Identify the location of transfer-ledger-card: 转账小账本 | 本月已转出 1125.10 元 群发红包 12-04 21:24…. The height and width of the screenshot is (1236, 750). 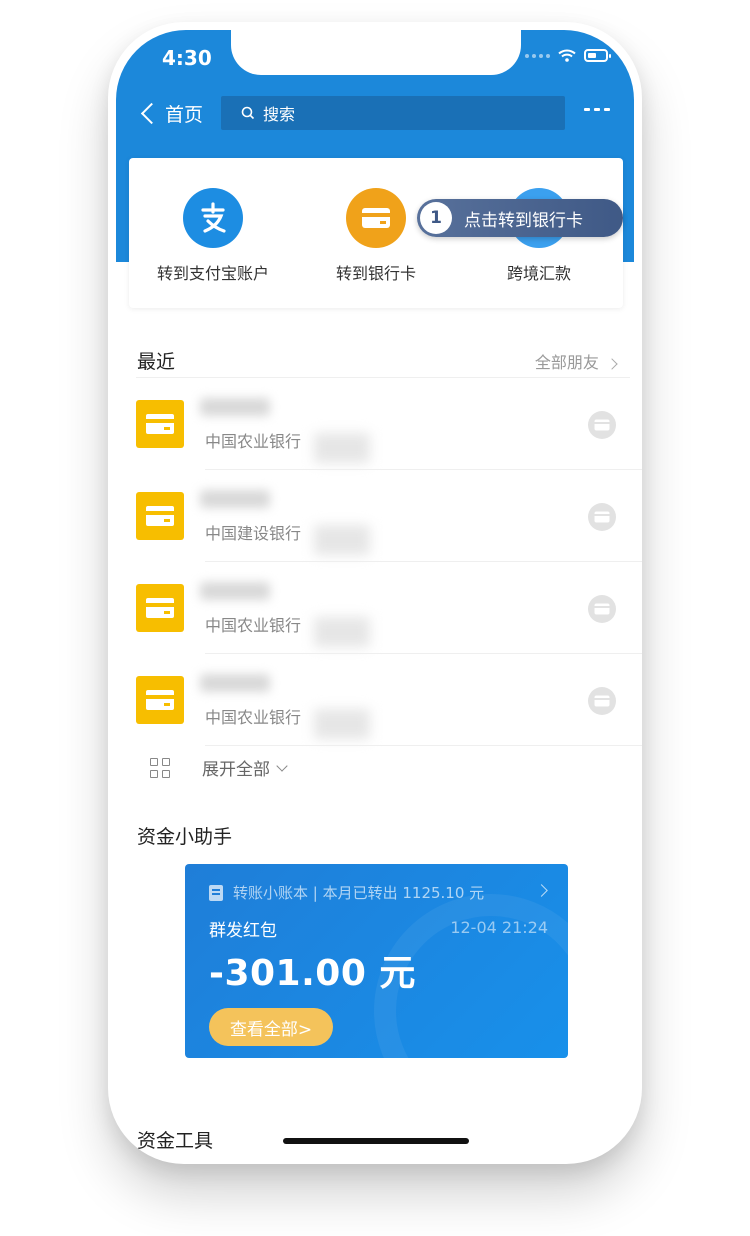
(376, 961).